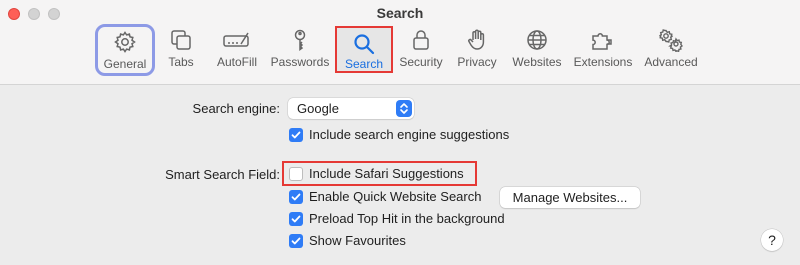 This screenshot has height=265, width=800. I want to click on tab-label: Extensions, so click(603, 62).